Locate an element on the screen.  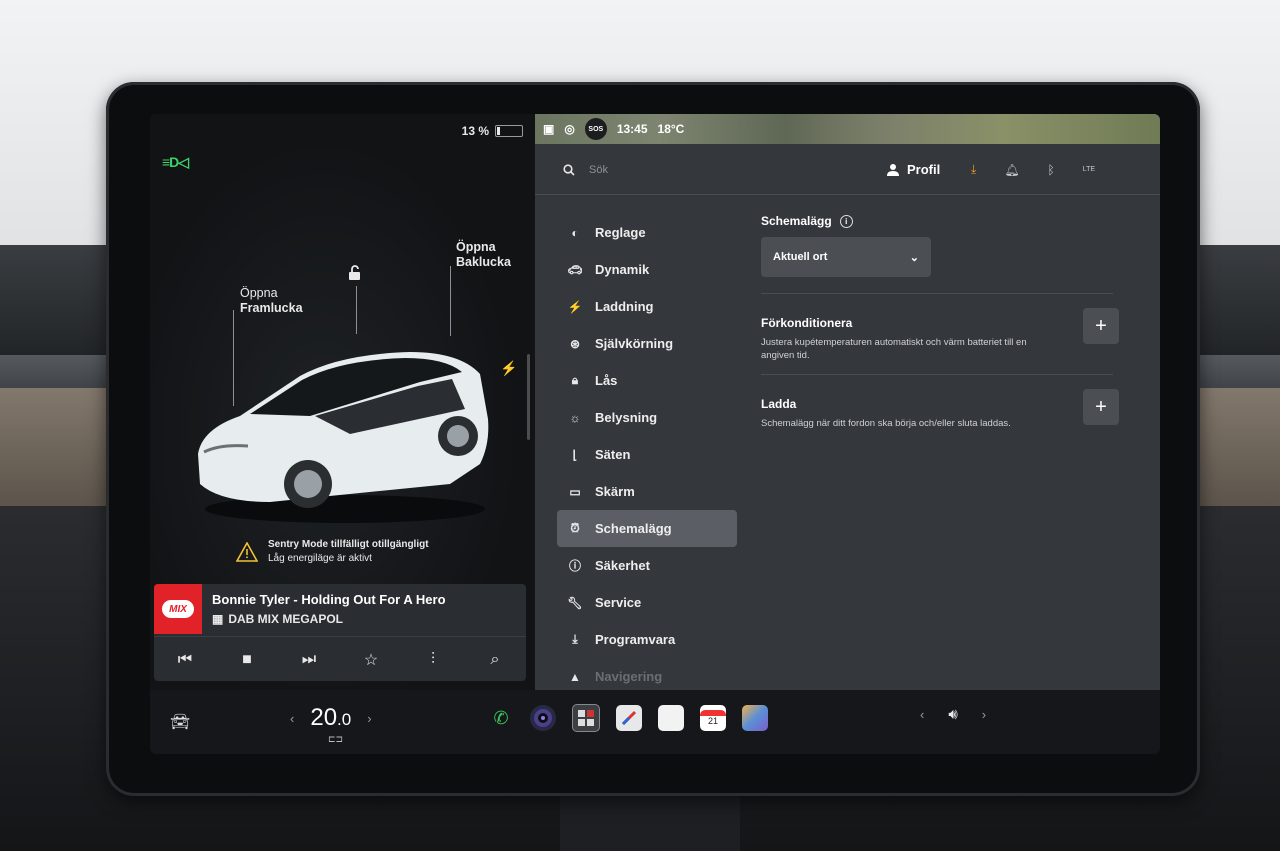
volume-up-chevron-icon: › is located at coordinates (984, 714).